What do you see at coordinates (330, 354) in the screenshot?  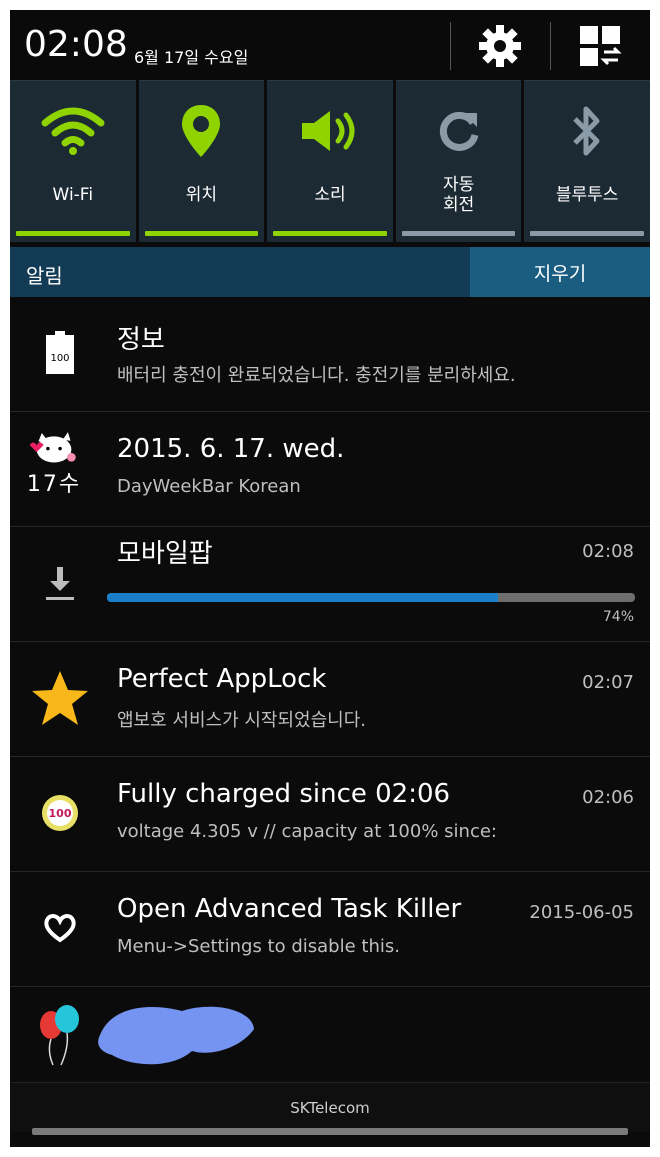 I see `notification-item: 100 정보 배터리 충전이 완료되었습니다. 충전기를 분리하세요.` at bounding box center [330, 354].